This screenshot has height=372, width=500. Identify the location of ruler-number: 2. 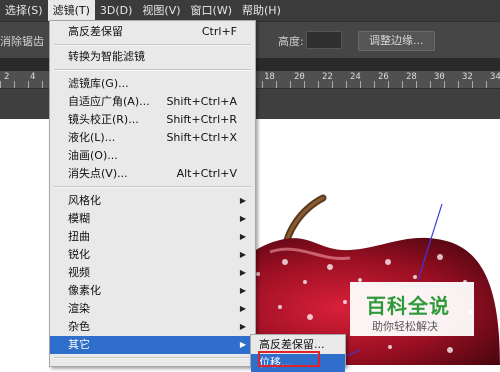
(7, 77).